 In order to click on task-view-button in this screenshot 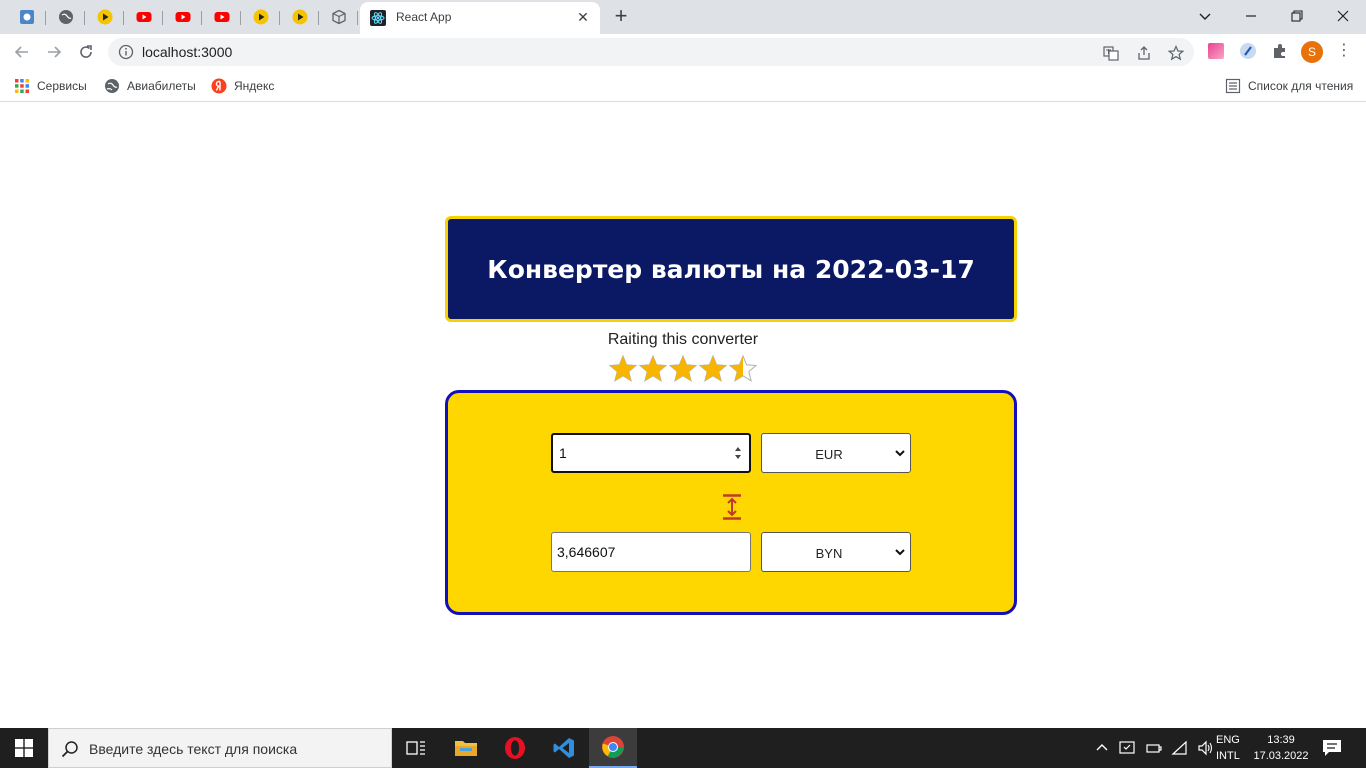, I will do `click(416, 748)`.